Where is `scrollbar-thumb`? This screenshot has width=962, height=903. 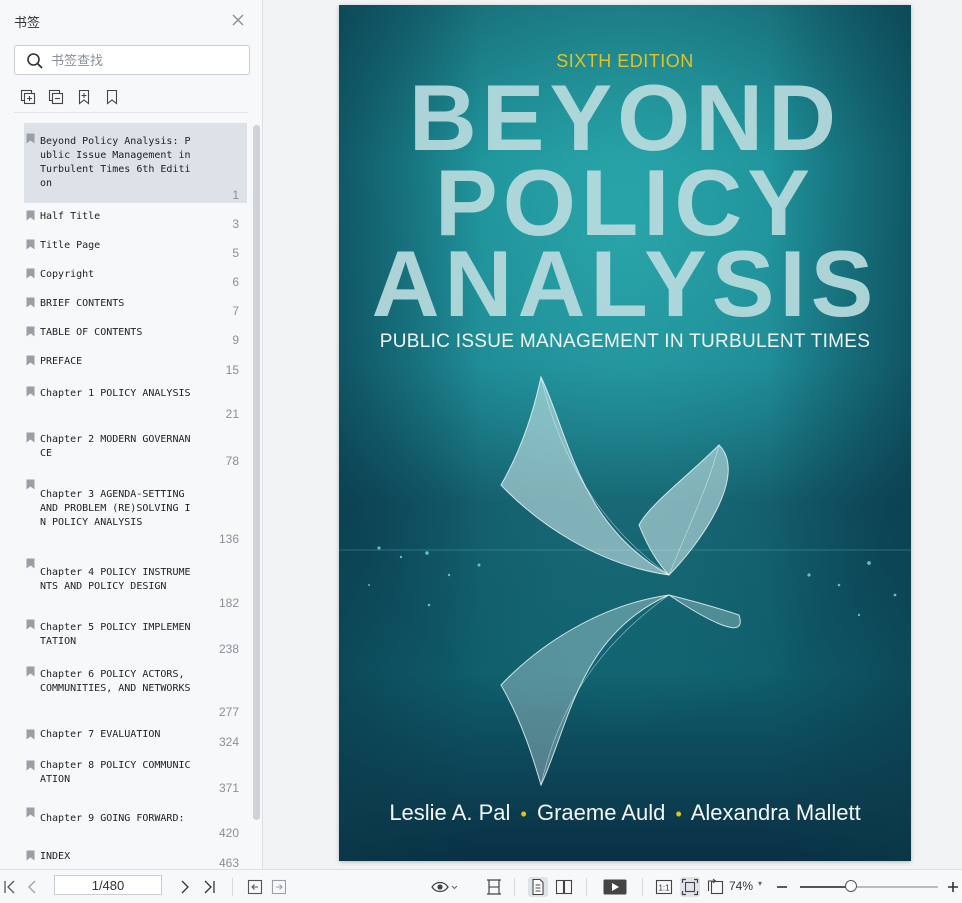 scrollbar-thumb is located at coordinates (256, 472).